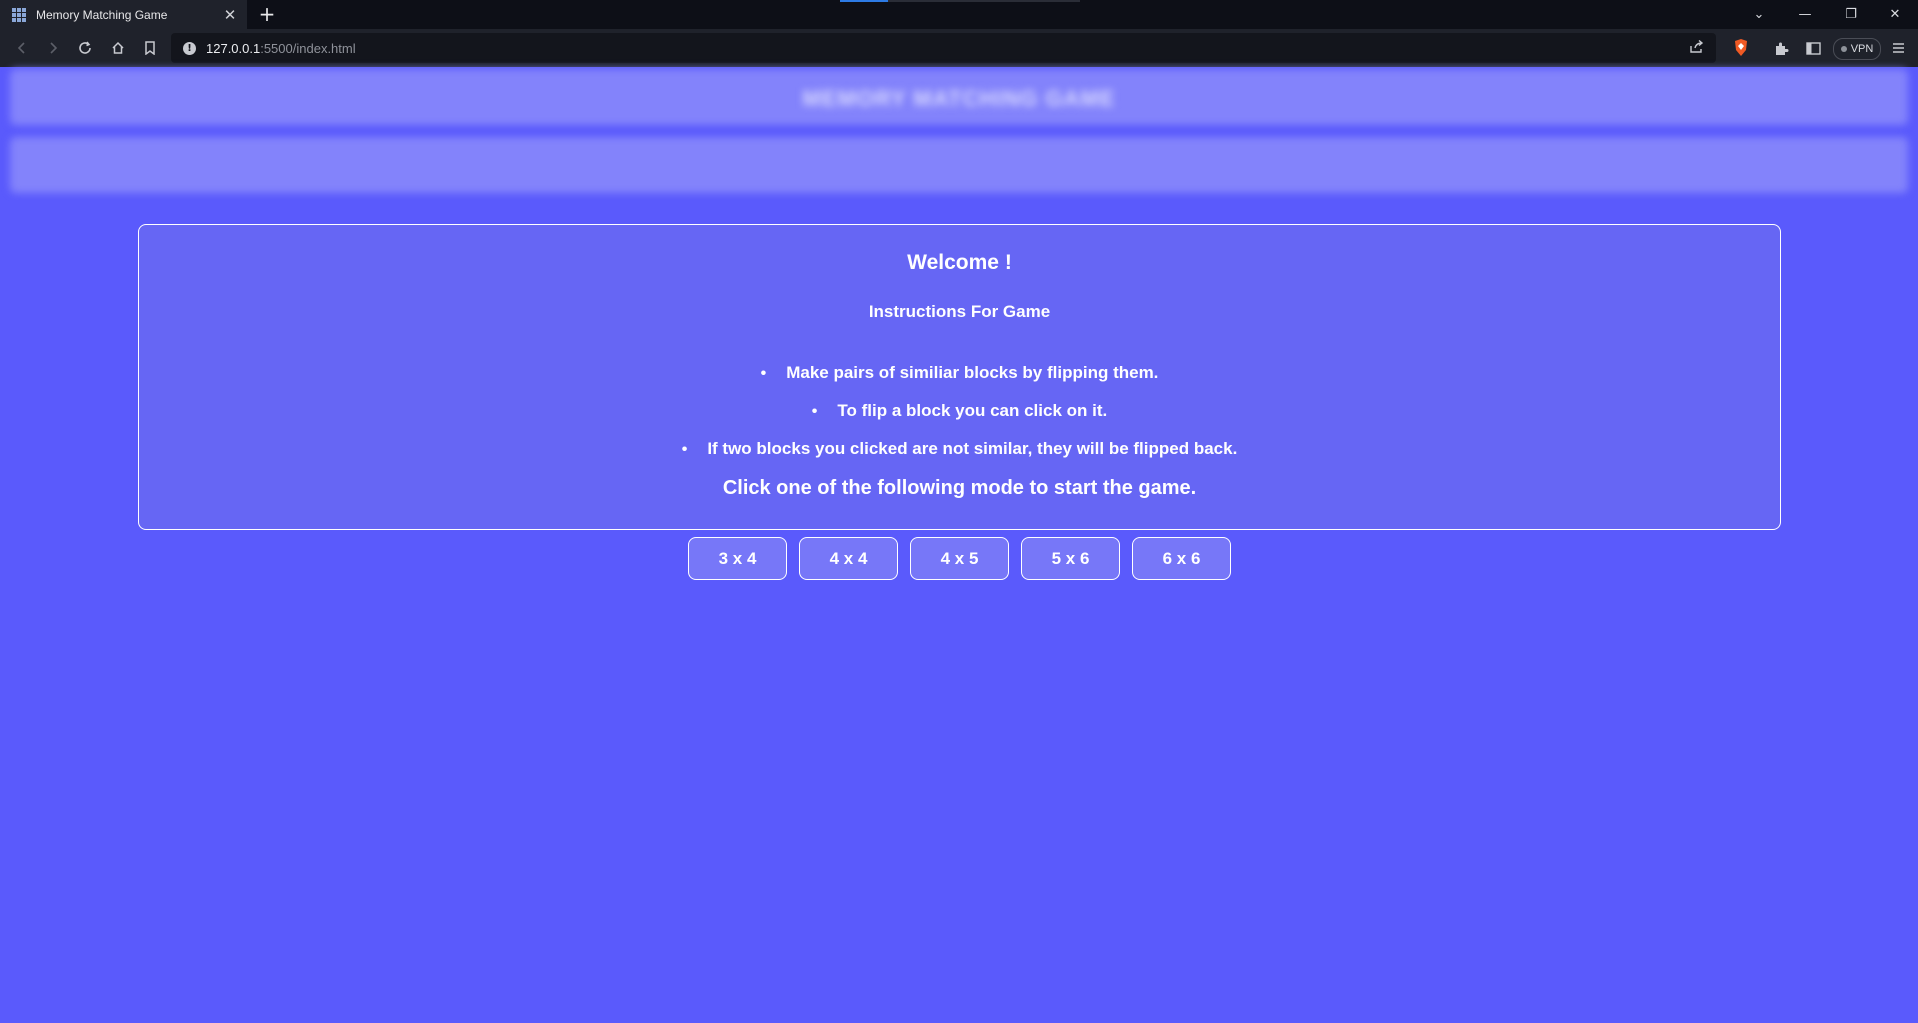 The width and height of the screenshot is (1918, 1023). I want to click on reload-icon, so click(85, 48).